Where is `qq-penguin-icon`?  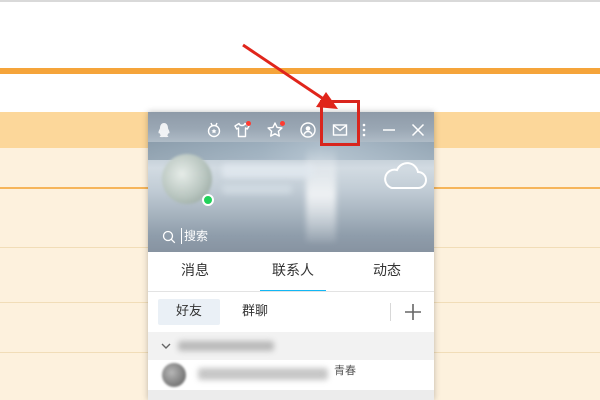
qq-penguin-icon is located at coordinates (164, 130).